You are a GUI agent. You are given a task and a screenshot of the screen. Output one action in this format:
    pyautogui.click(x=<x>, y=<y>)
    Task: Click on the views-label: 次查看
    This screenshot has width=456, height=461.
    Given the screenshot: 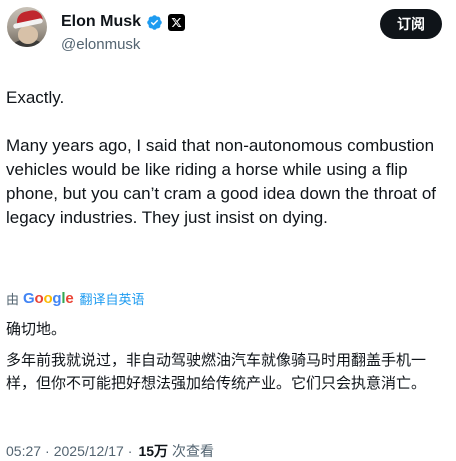 What is the action you would take?
    pyautogui.click(x=193, y=451)
    